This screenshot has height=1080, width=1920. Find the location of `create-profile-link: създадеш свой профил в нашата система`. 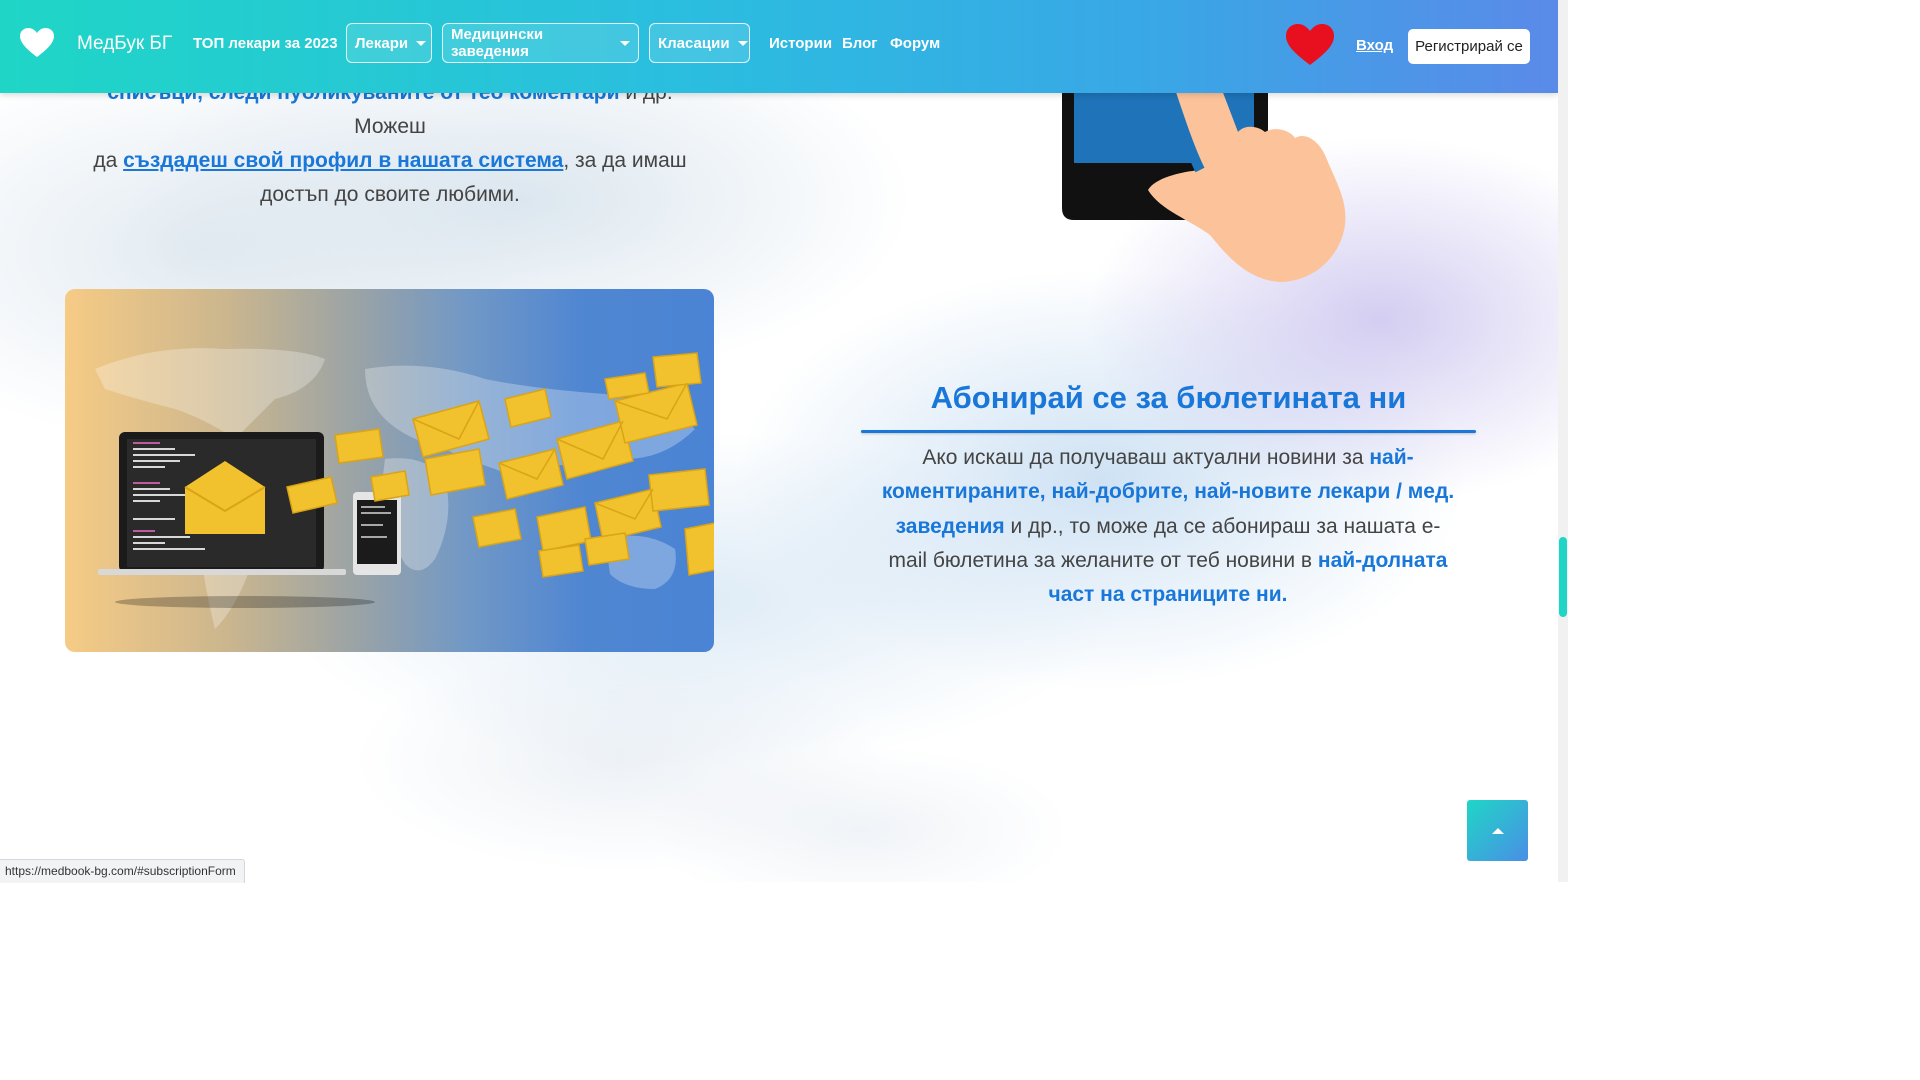

create-profile-link: създадеш свой профил в нашата система is located at coordinates (343, 160).